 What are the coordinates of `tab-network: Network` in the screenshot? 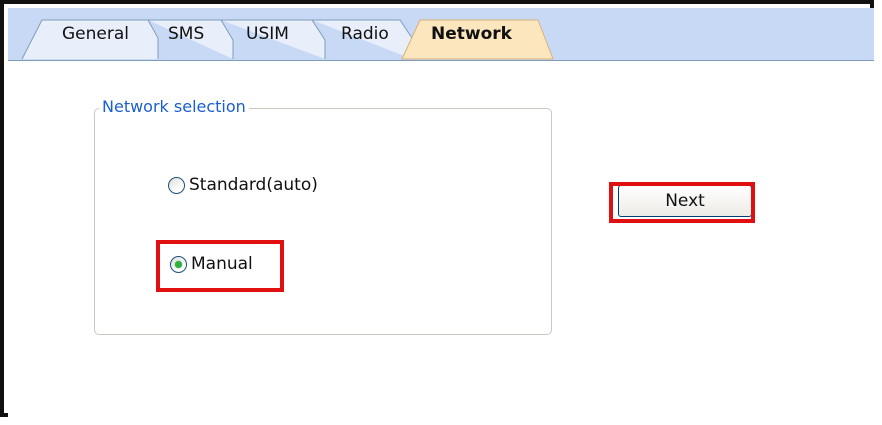 It's located at (471, 34).